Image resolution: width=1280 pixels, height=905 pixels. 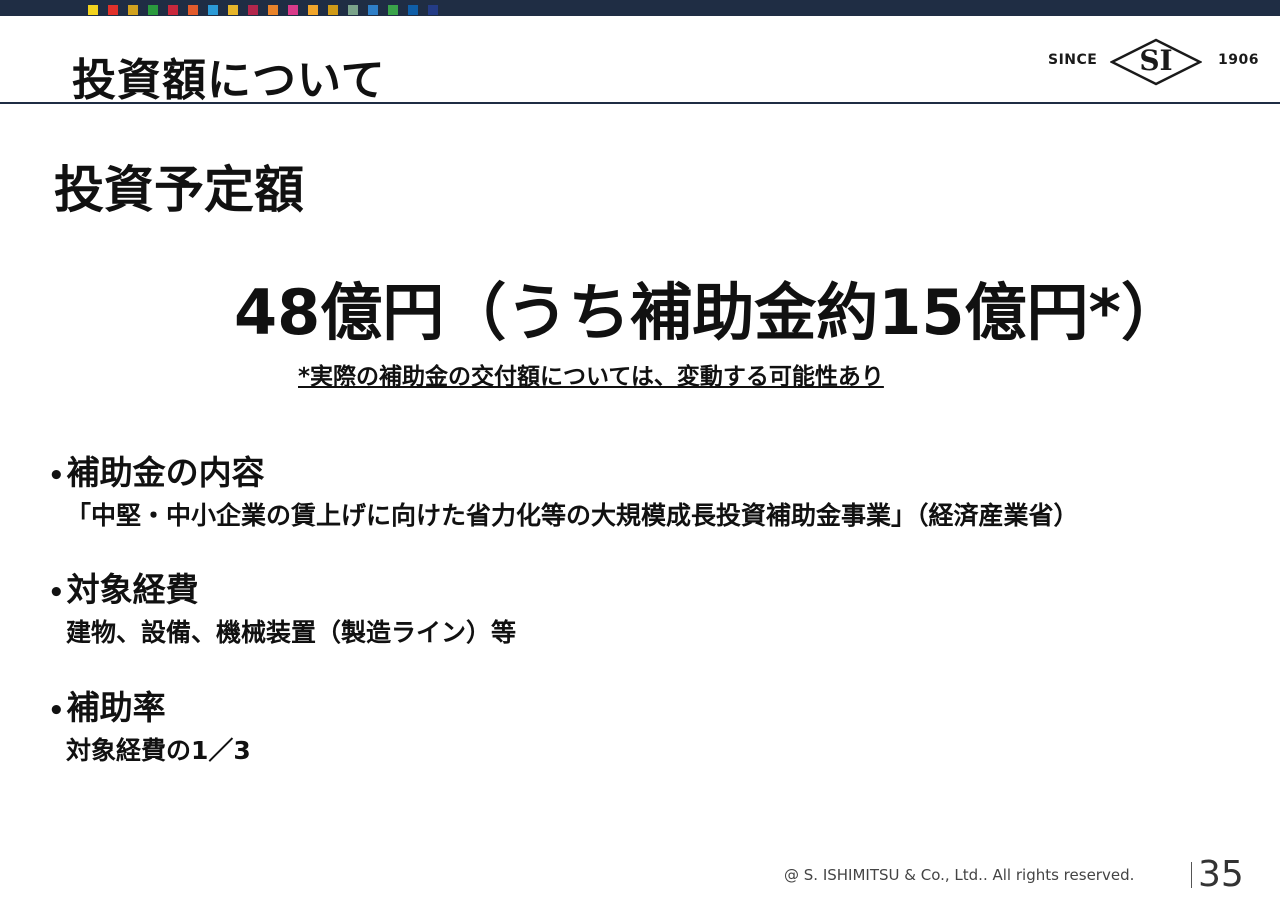 I want to click on logo-mark-text: SI, so click(x=1156, y=60).